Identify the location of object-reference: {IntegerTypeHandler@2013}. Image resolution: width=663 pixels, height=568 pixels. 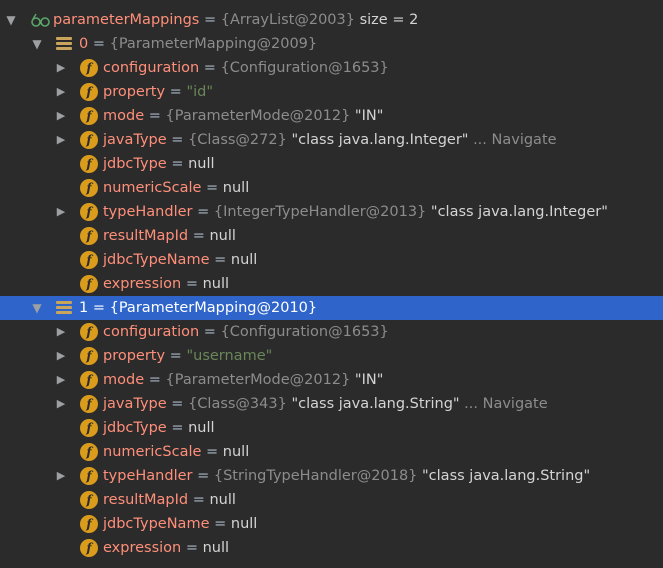
(320, 212).